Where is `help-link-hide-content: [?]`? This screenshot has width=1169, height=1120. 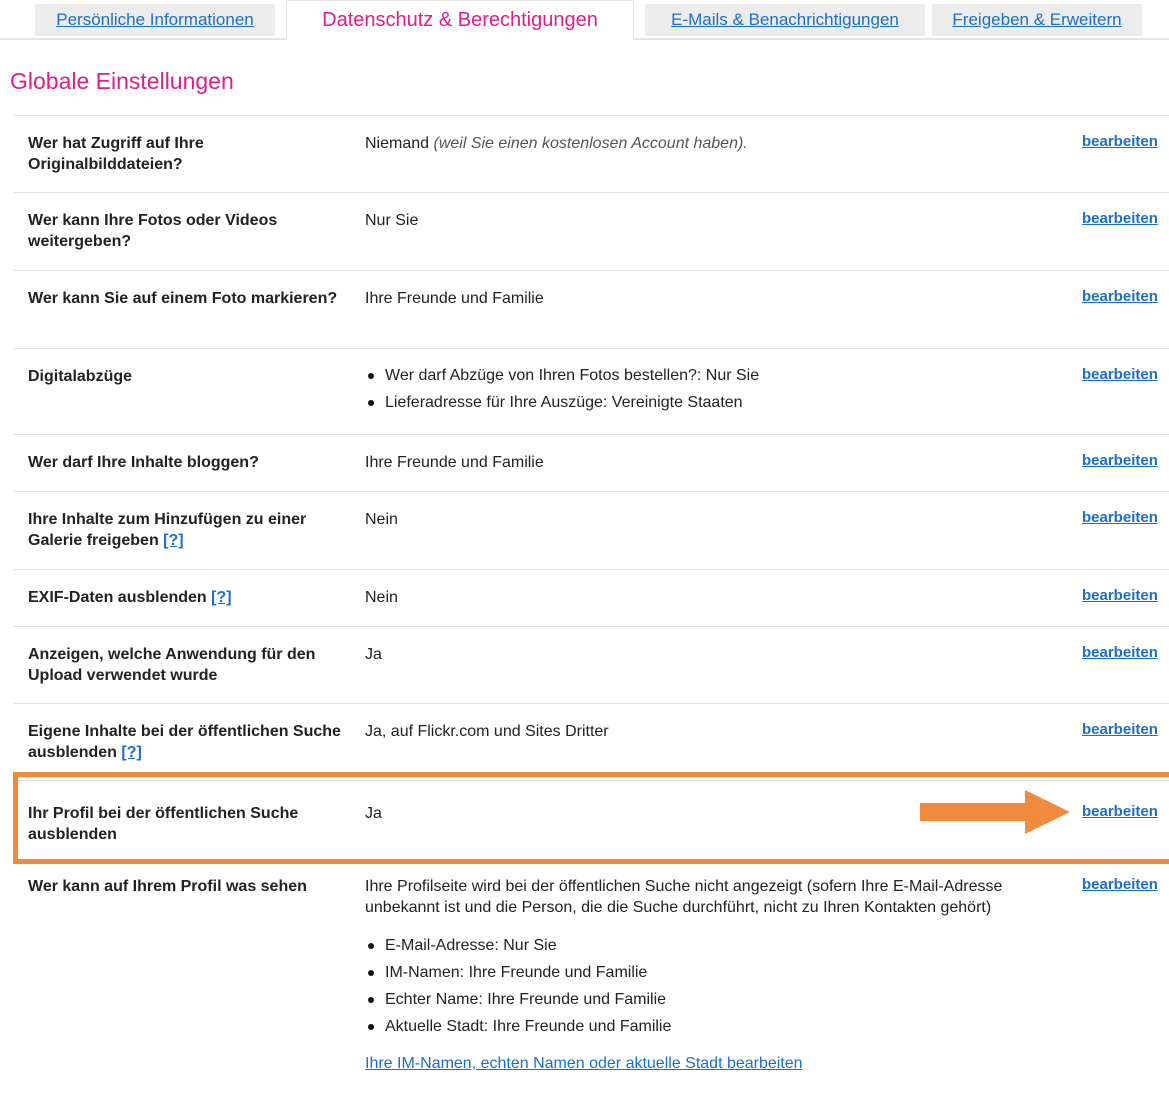 help-link-hide-content: [?] is located at coordinates (131, 752).